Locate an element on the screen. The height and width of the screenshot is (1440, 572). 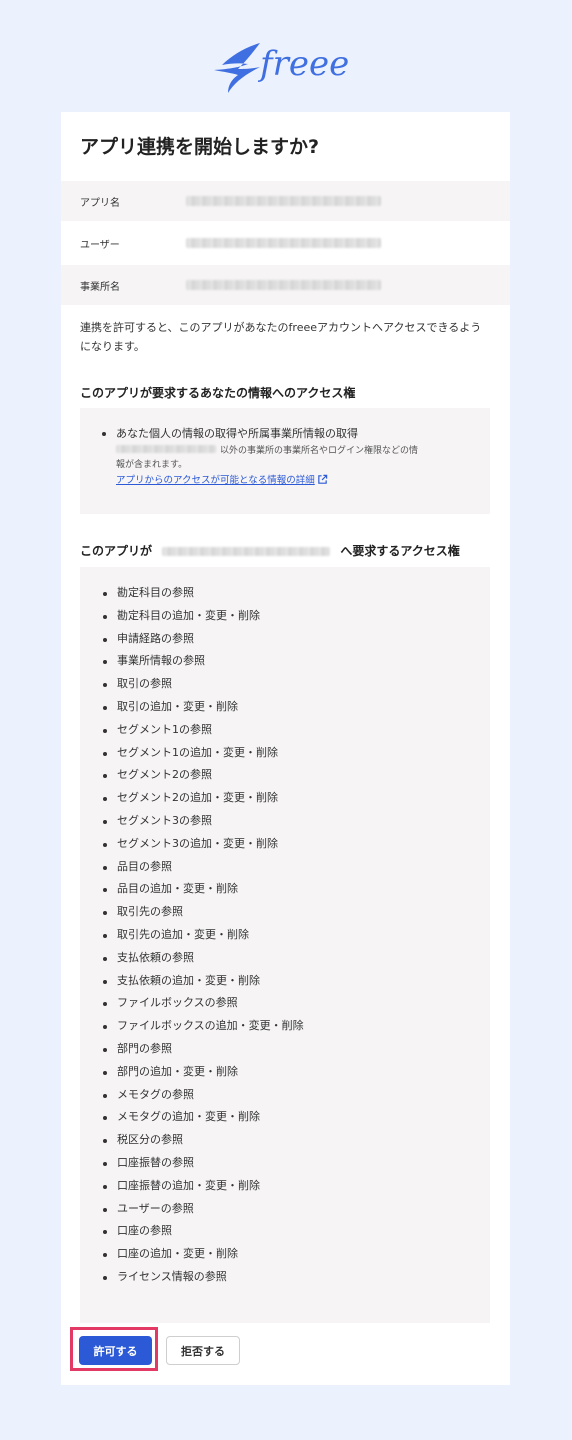
permission-item: 口座の追加・変更・削除 is located at coordinates (285, 1254).